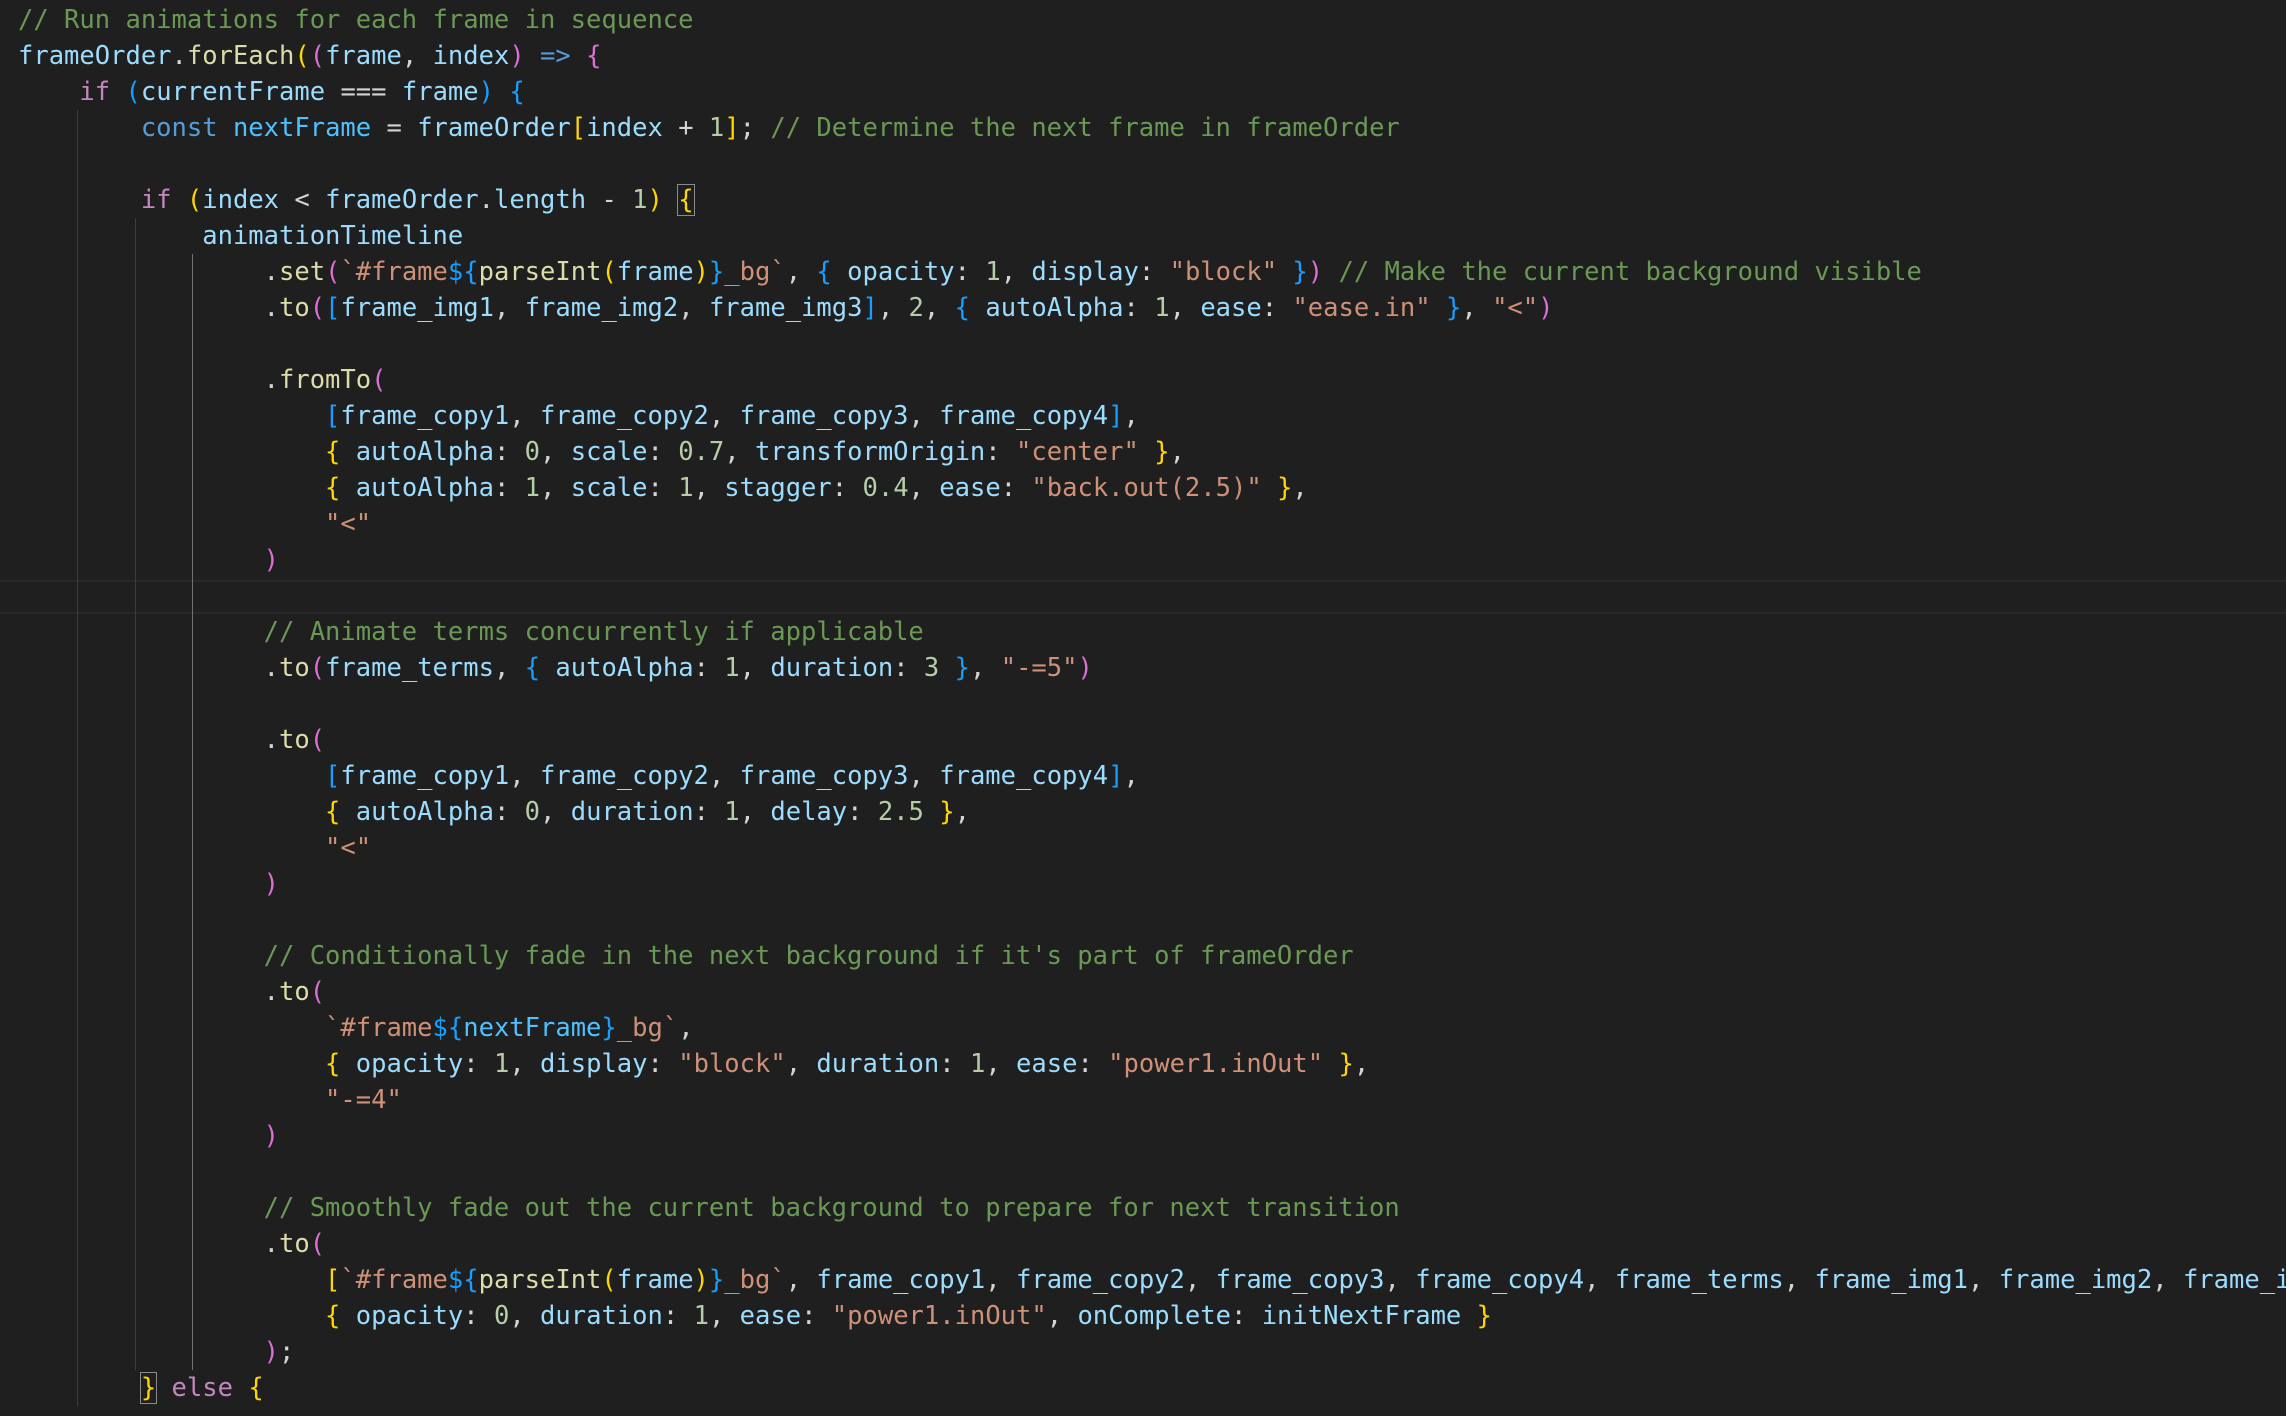 The height and width of the screenshot is (1416, 2286). I want to click on code-token: "-=4", so click(363, 1100).